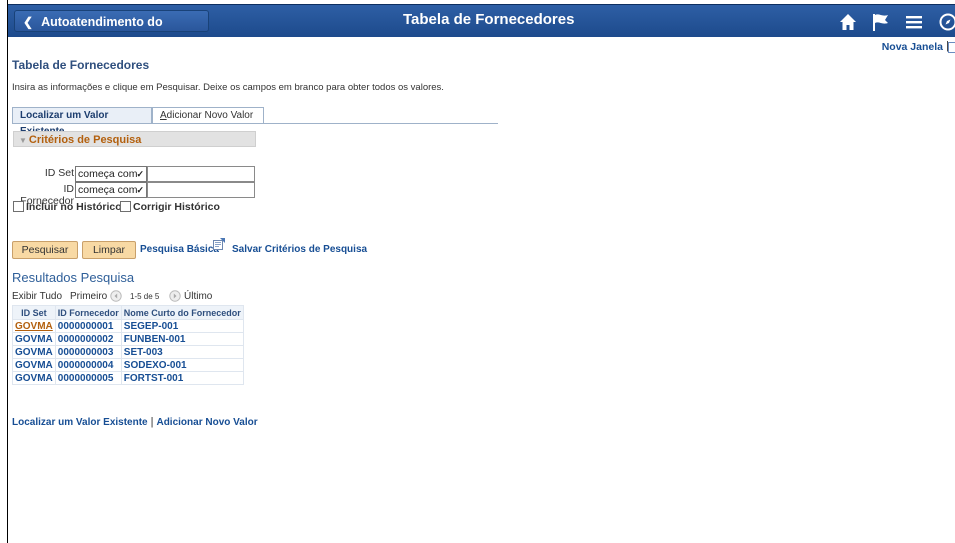  What do you see at coordinates (201, 174) in the screenshot?
I see `setid-input` at bounding box center [201, 174].